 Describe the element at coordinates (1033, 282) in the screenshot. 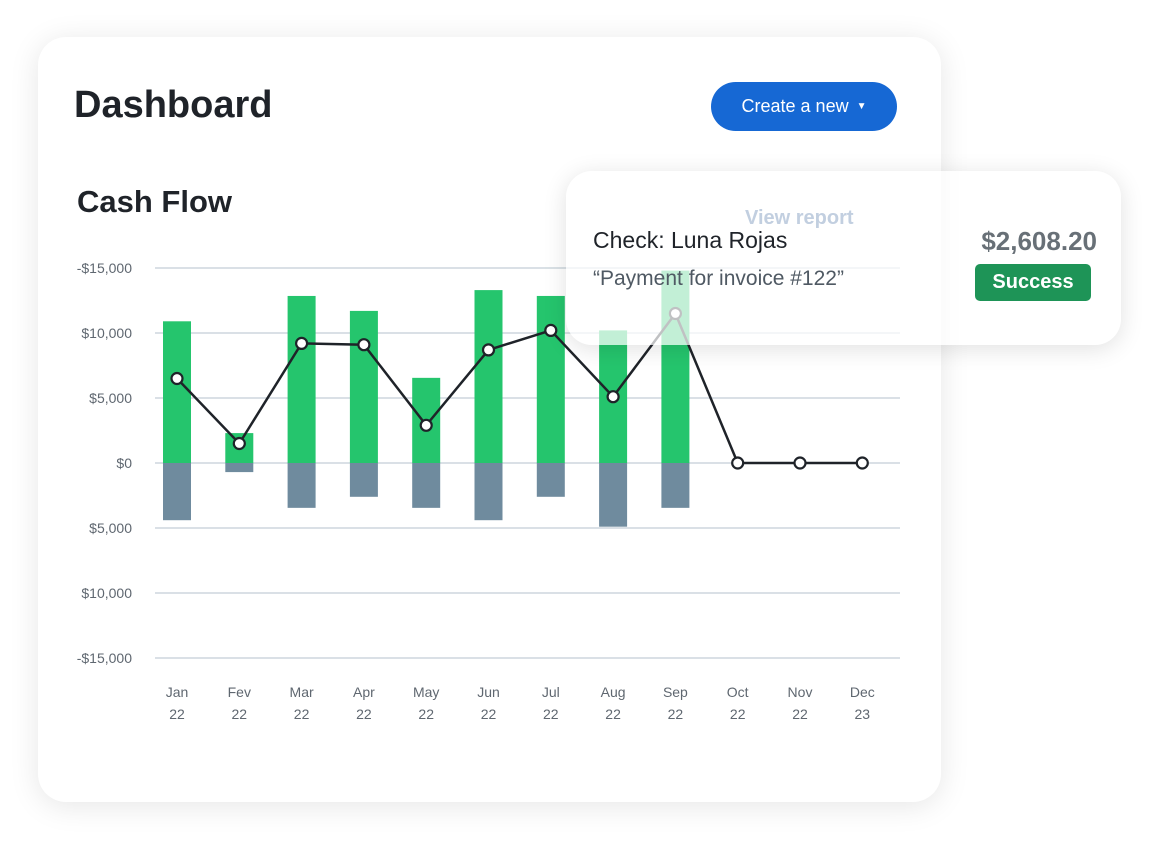

I see `status-badge: Success` at that location.